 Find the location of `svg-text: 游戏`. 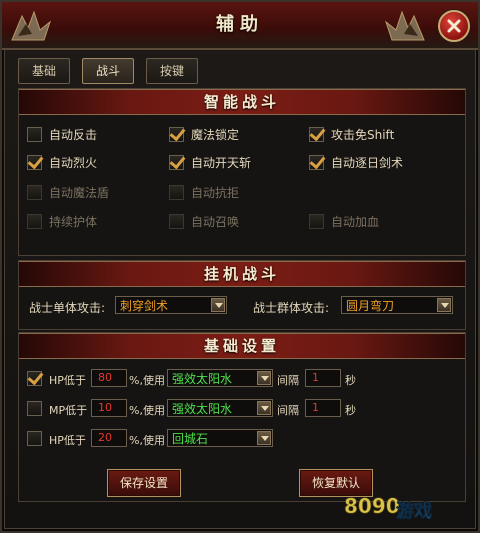

svg-text: 游戏 is located at coordinates (414, 511).